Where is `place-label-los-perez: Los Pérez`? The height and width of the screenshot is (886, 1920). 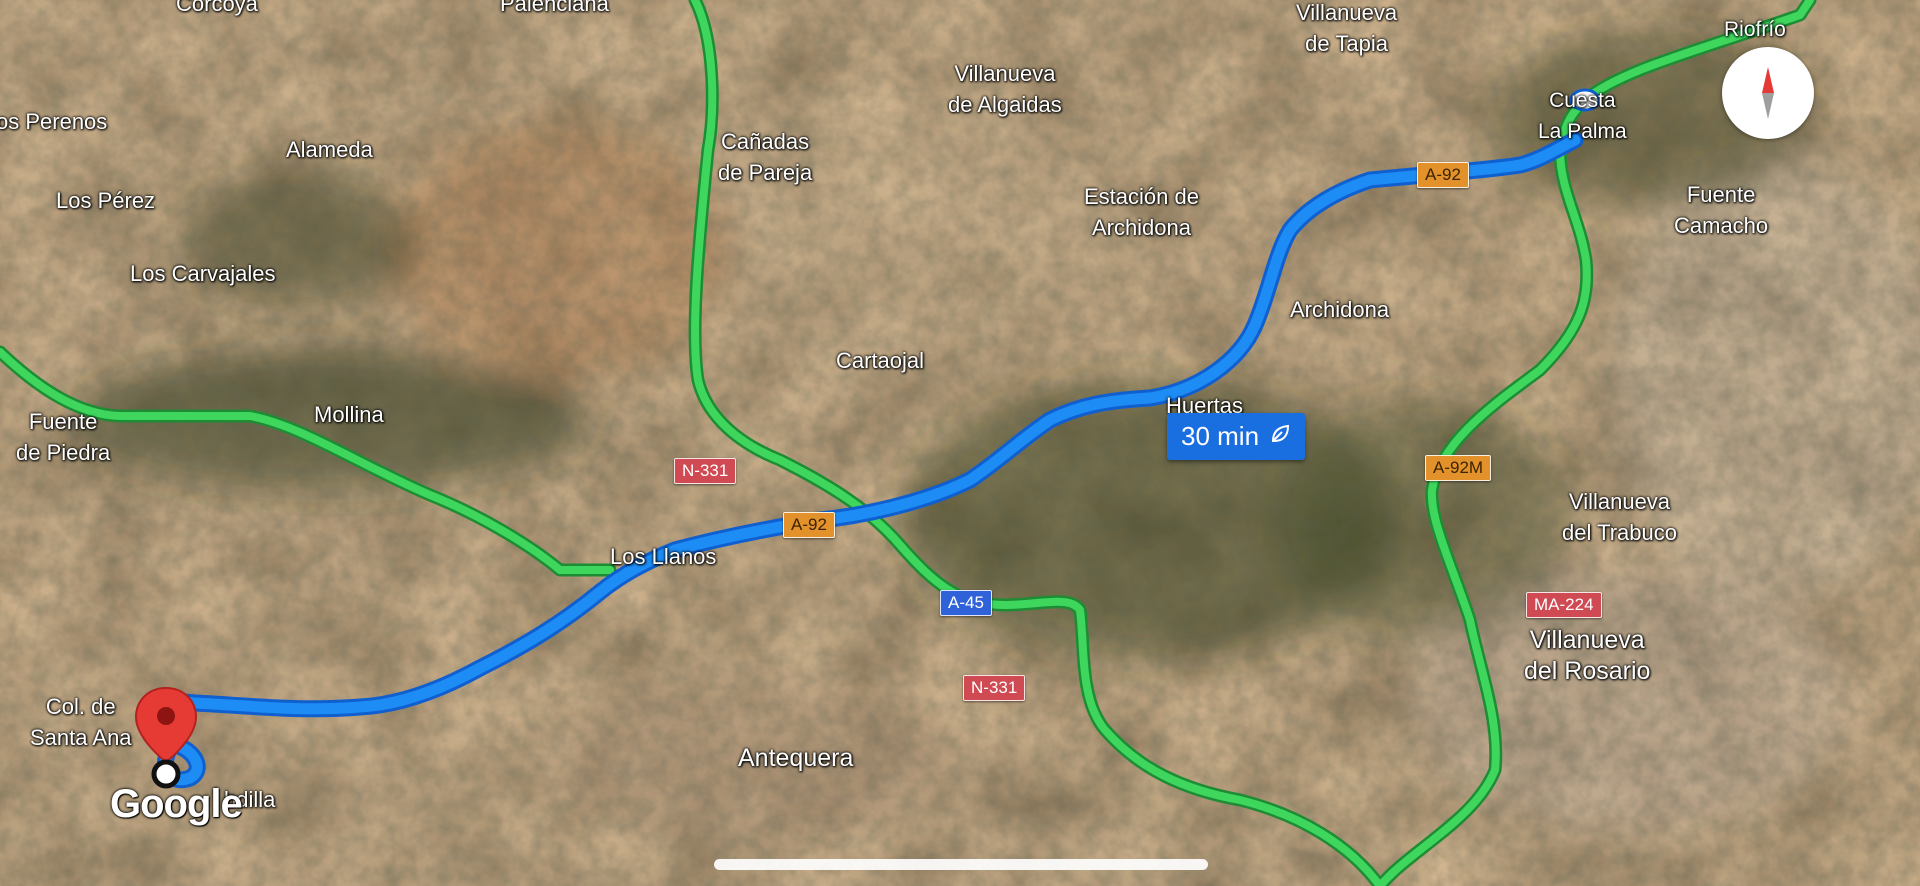
place-label-los-perez: Los Pérez is located at coordinates (106, 200).